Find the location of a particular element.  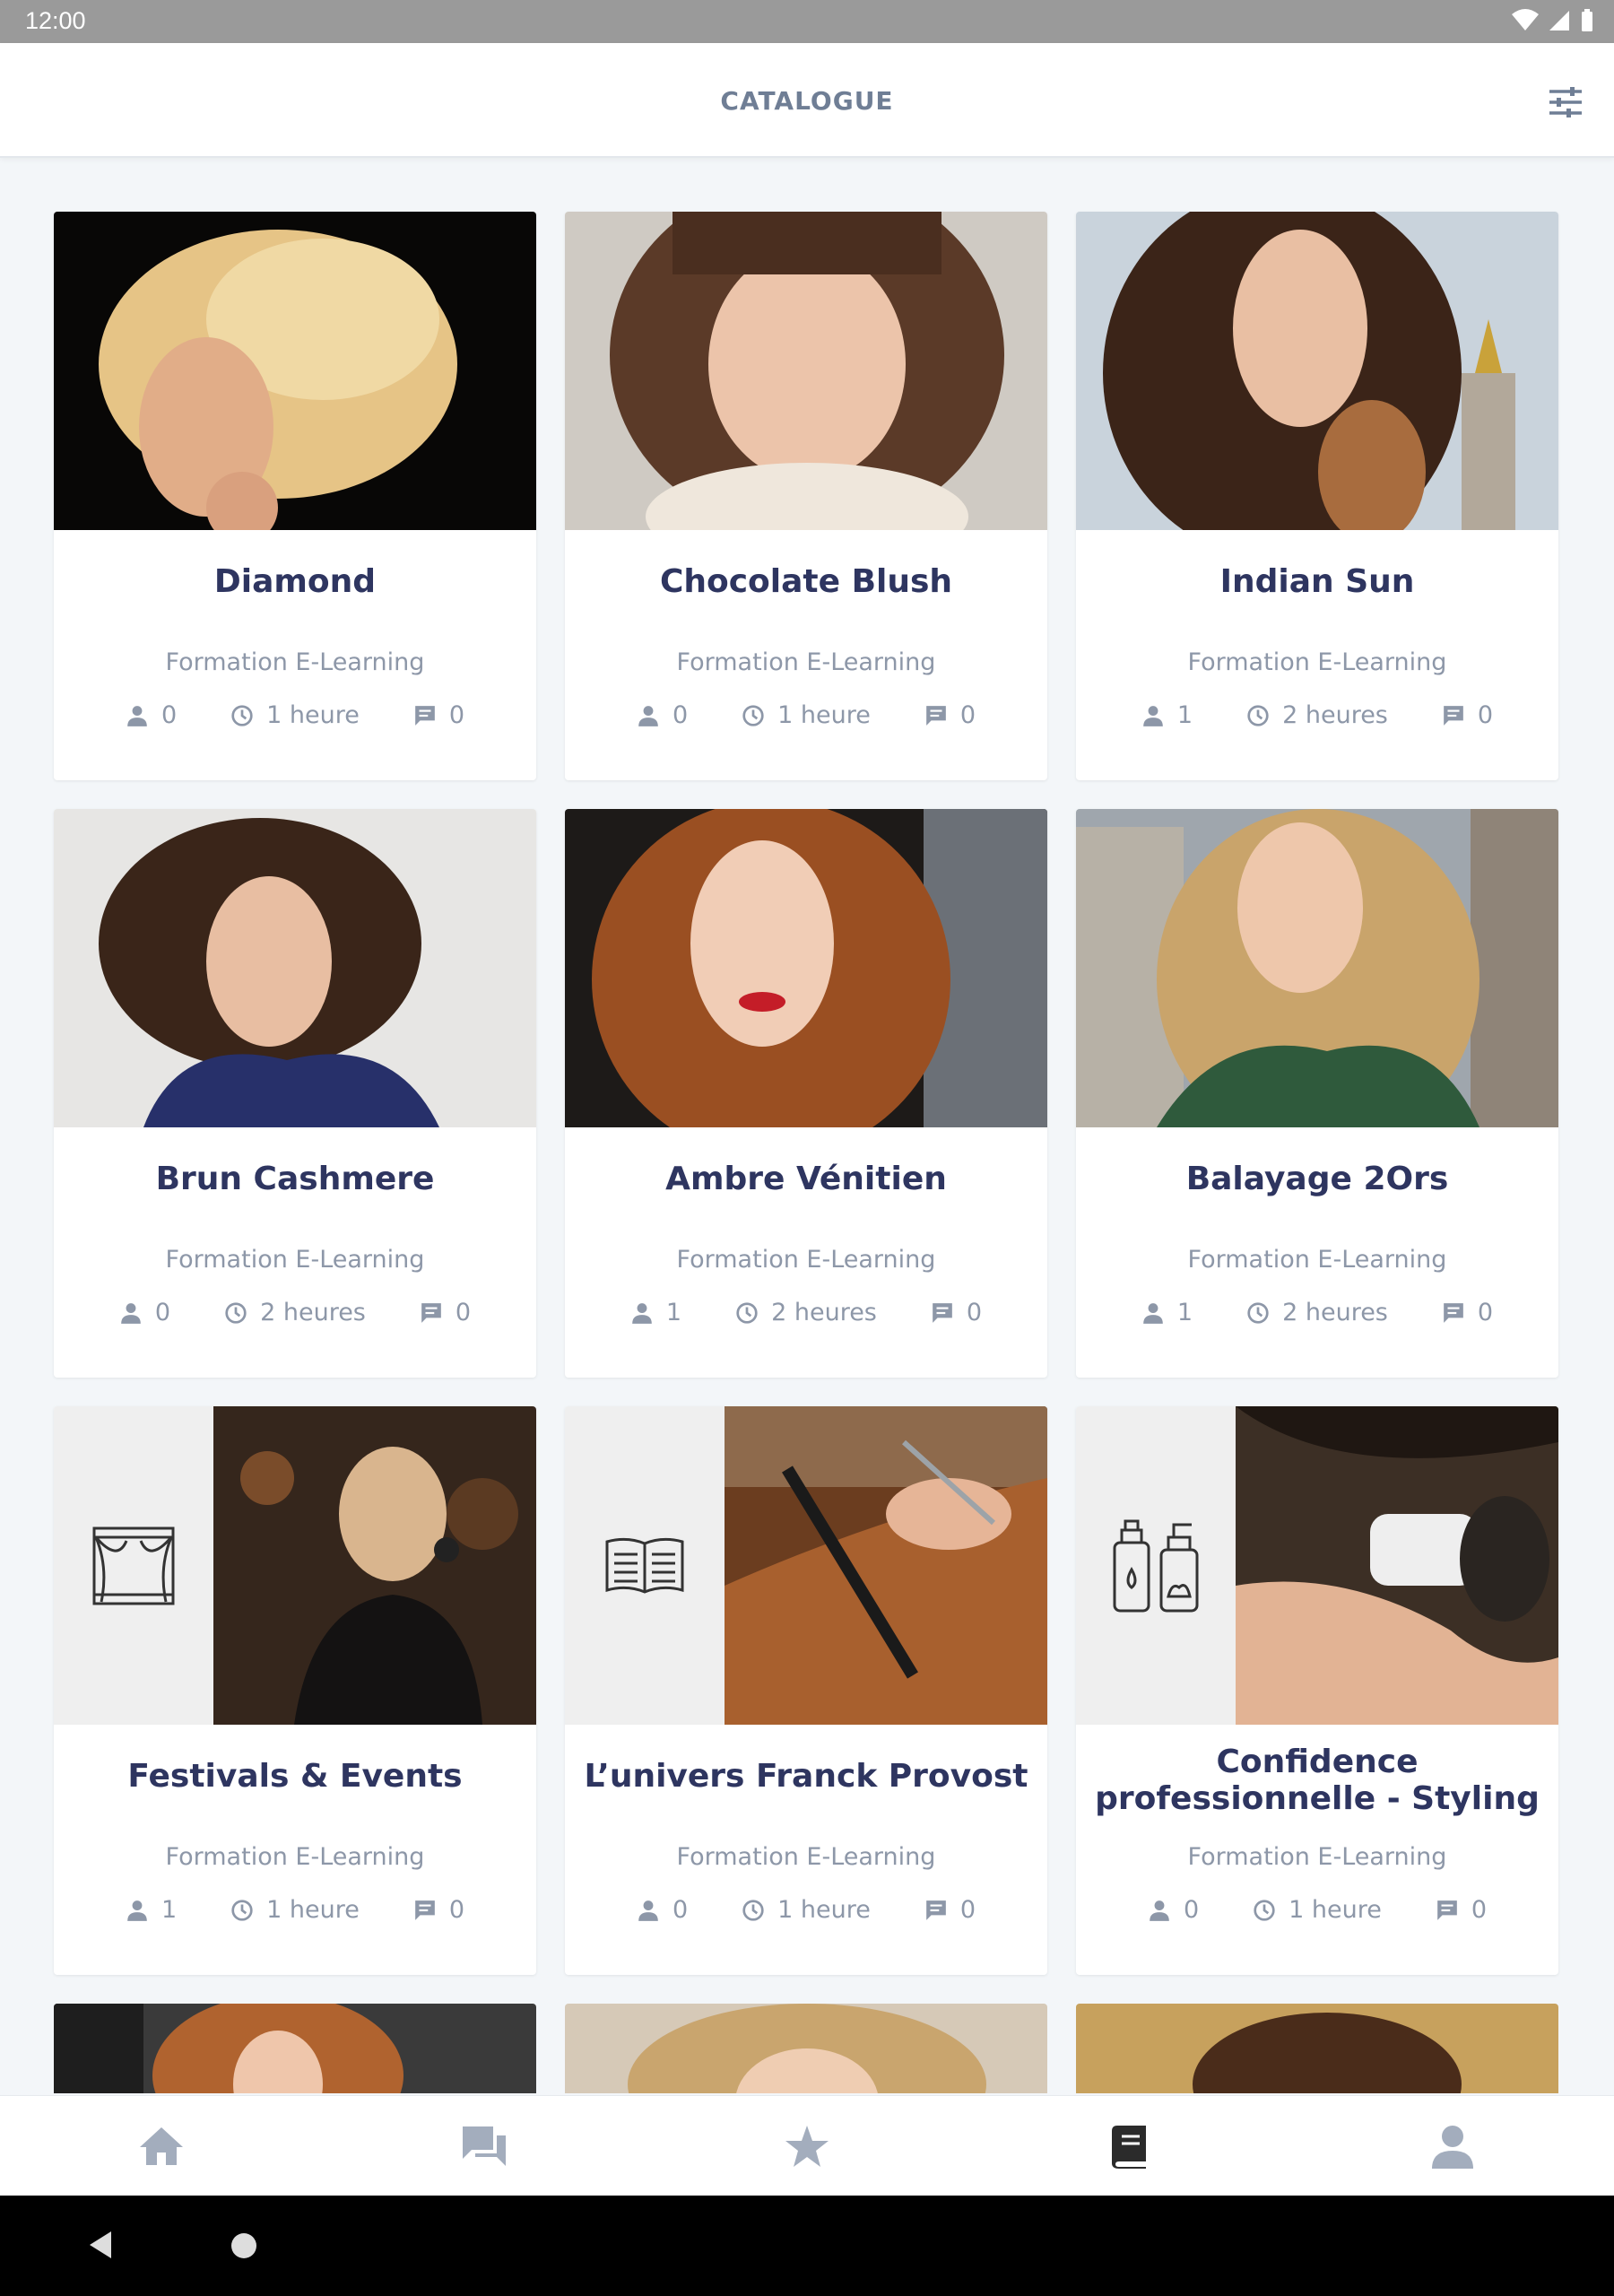

course-stats: 1 1 heure 0 is located at coordinates (295, 1910).